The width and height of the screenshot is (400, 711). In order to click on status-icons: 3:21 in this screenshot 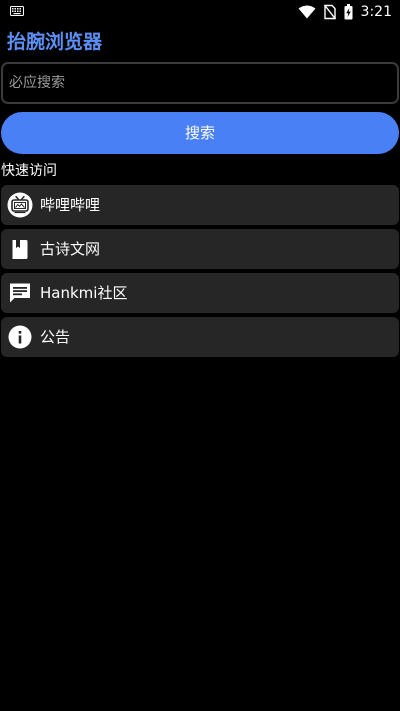, I will do `click(345, 12)`.